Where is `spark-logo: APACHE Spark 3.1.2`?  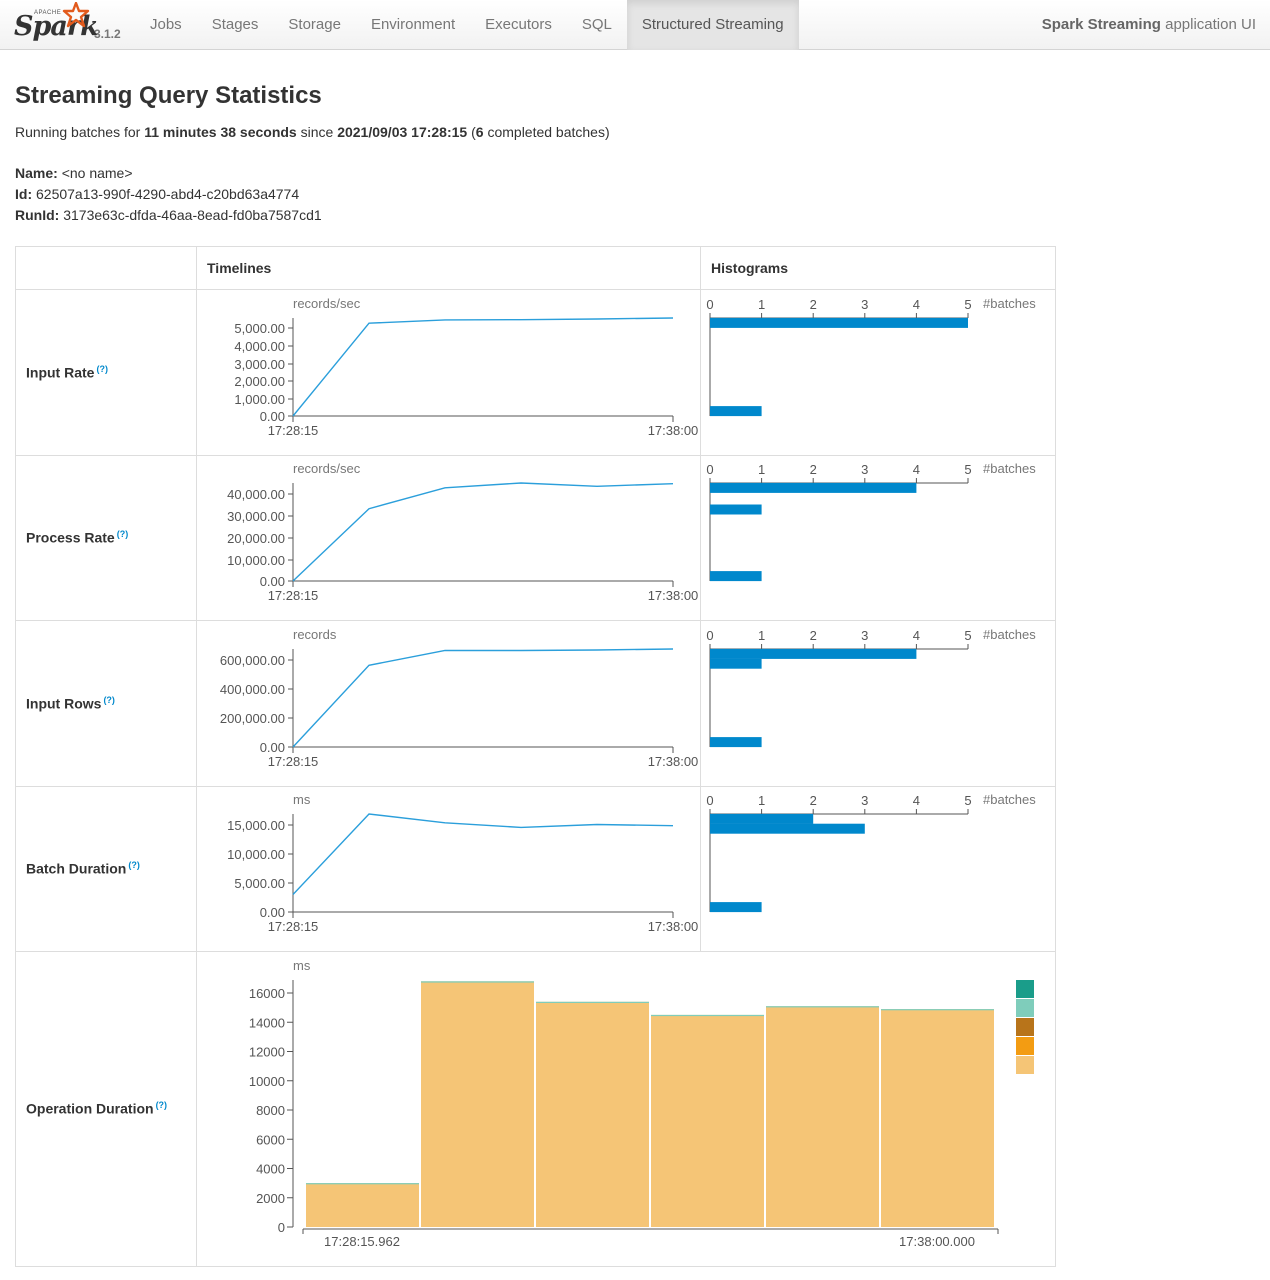
spark-logo: APACHE Spark 3.1.2 is located at coordinates (69, 24).